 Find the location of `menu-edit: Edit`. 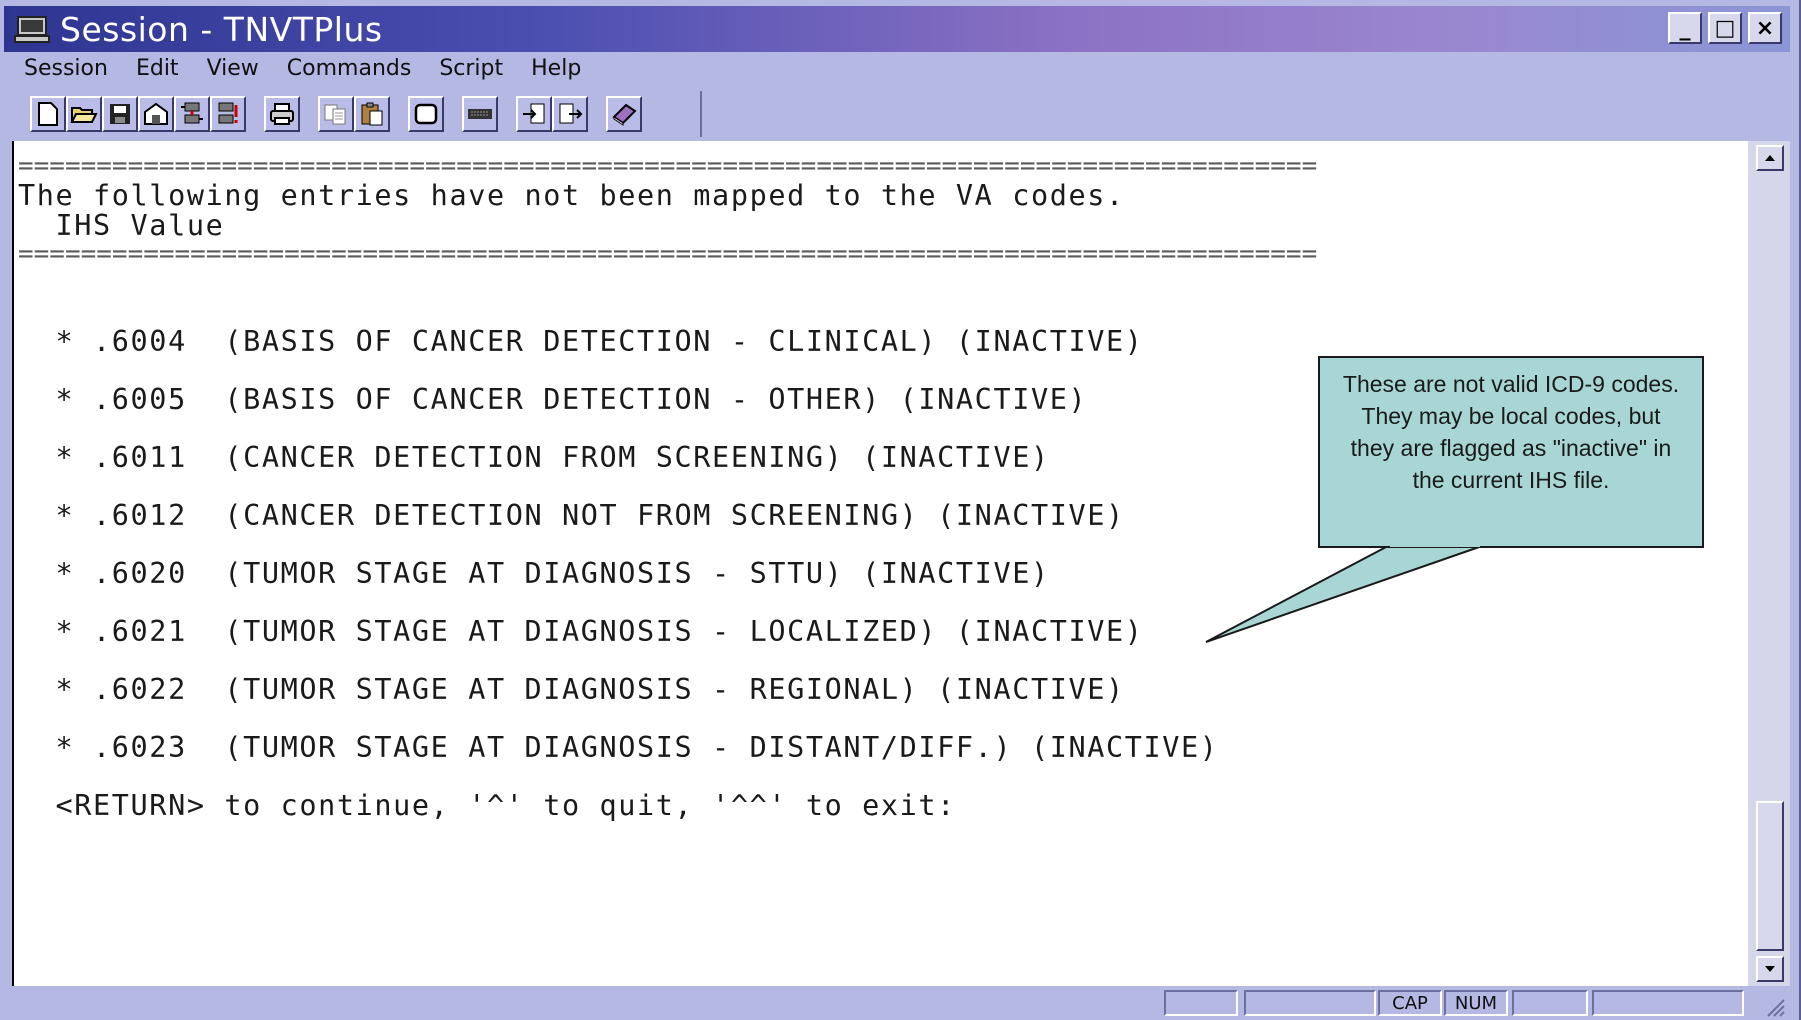

menu-edit: Edit is located at coordinates (157, 69).